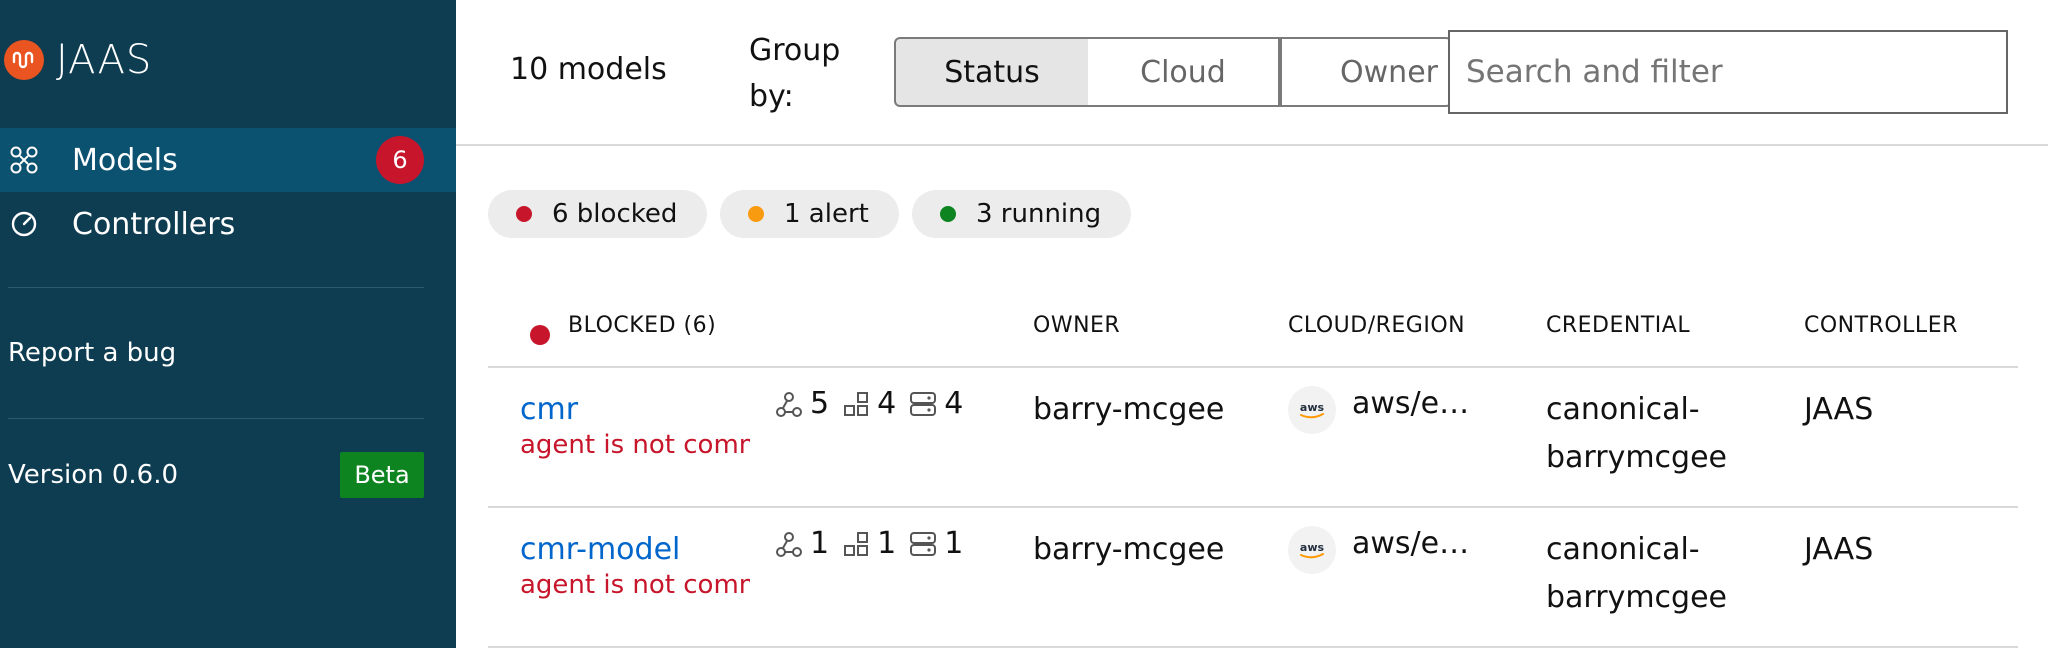  I want to click on chip-label: 3 running, so click(1039, 214).